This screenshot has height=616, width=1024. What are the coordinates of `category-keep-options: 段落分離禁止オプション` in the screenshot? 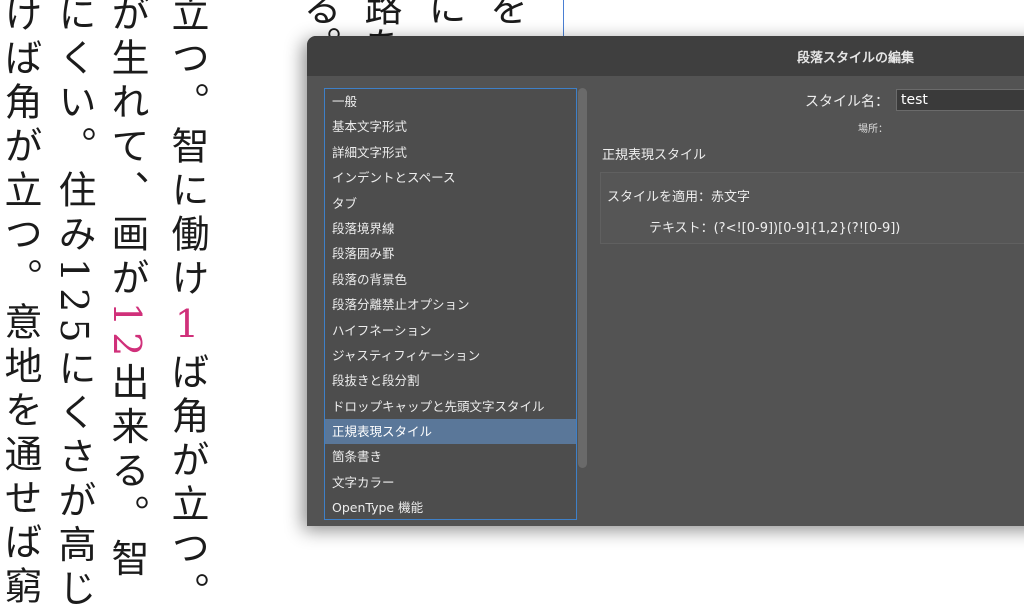 It's located at (450, 304).